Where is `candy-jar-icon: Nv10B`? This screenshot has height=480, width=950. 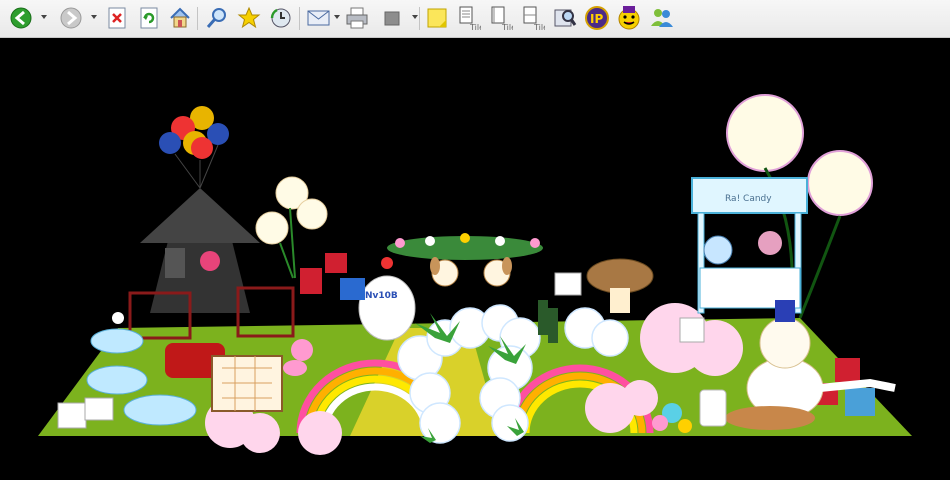
candy-jar-icon: Nv10B is located at coordinates (387, 299).